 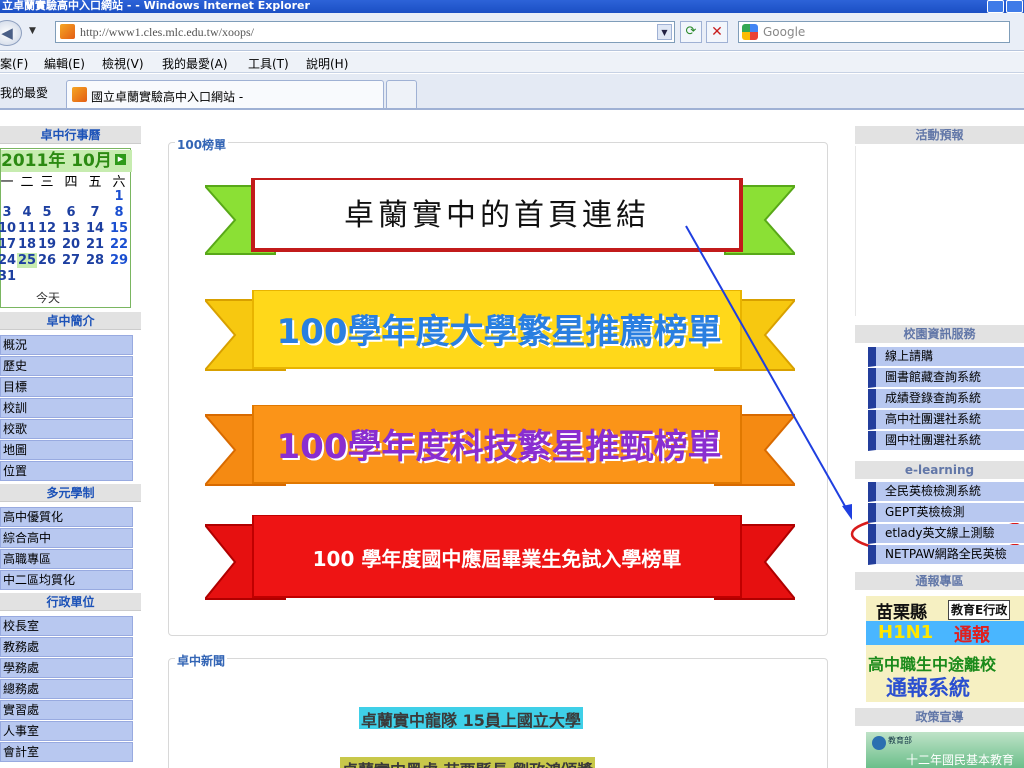 I want to click on left-nav-item: 實習處, so click(x=66, y=710).